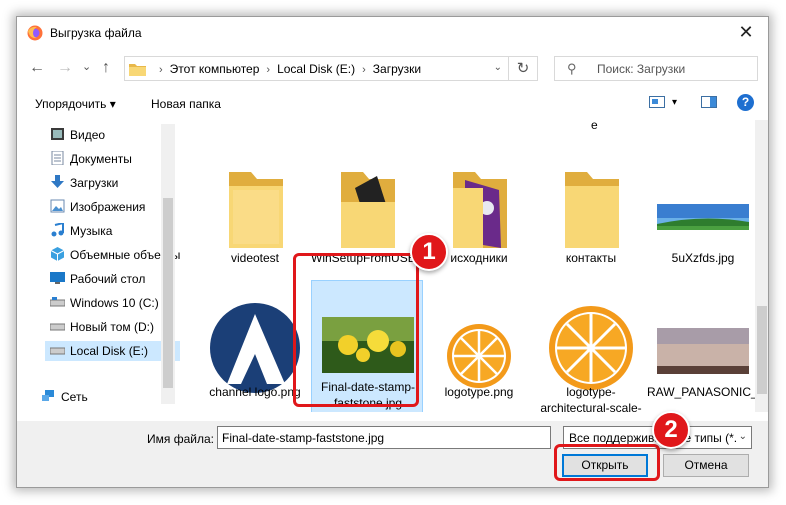  Describe the element at coordinates (572, 68) in the screenshot. I see `search-icon: ⚲` at that location.